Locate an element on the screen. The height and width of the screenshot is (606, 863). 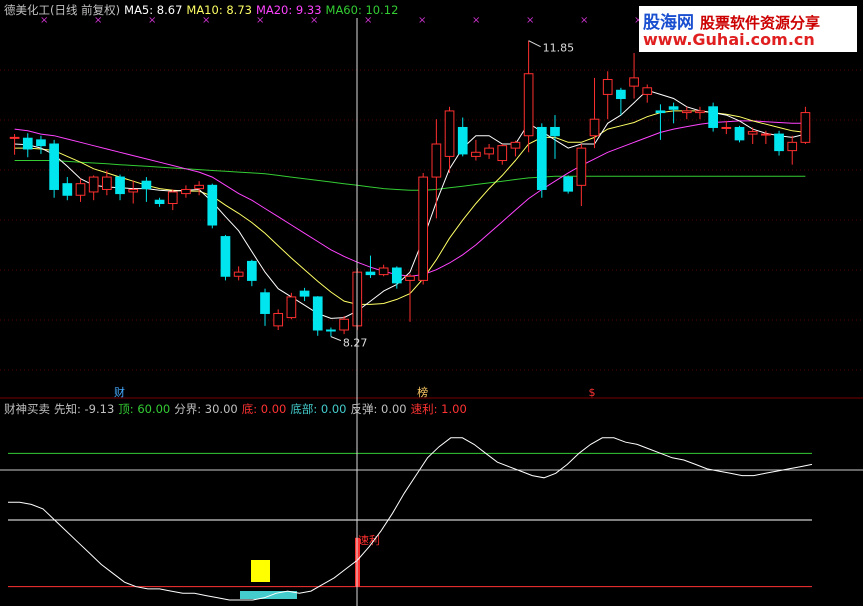
dibu-bar is located at coordinates (260, 571).